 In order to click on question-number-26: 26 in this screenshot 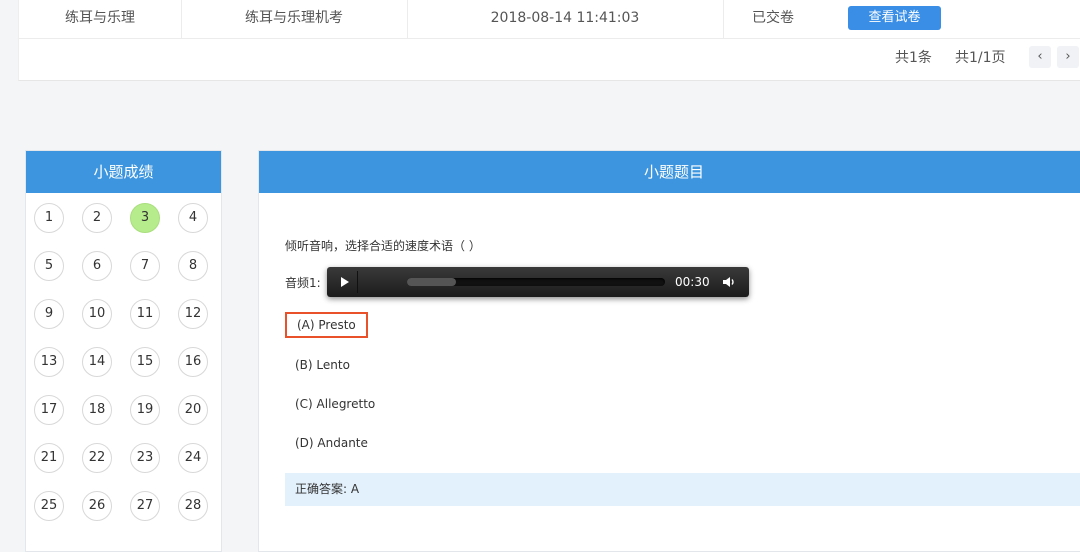, I will do `click(97, 506)`.